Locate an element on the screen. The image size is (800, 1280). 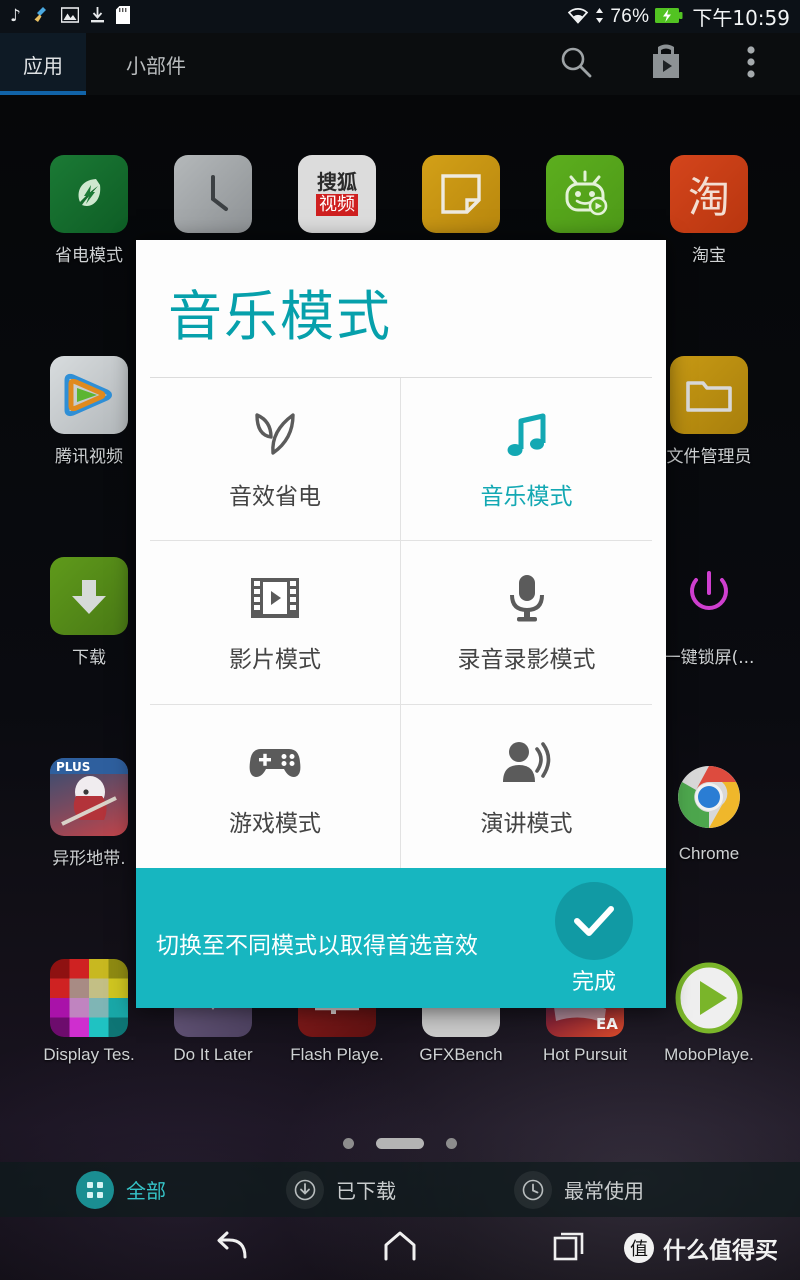
sohu-video-icon: 搜狐 视频 is located at coordinates (337, 194).